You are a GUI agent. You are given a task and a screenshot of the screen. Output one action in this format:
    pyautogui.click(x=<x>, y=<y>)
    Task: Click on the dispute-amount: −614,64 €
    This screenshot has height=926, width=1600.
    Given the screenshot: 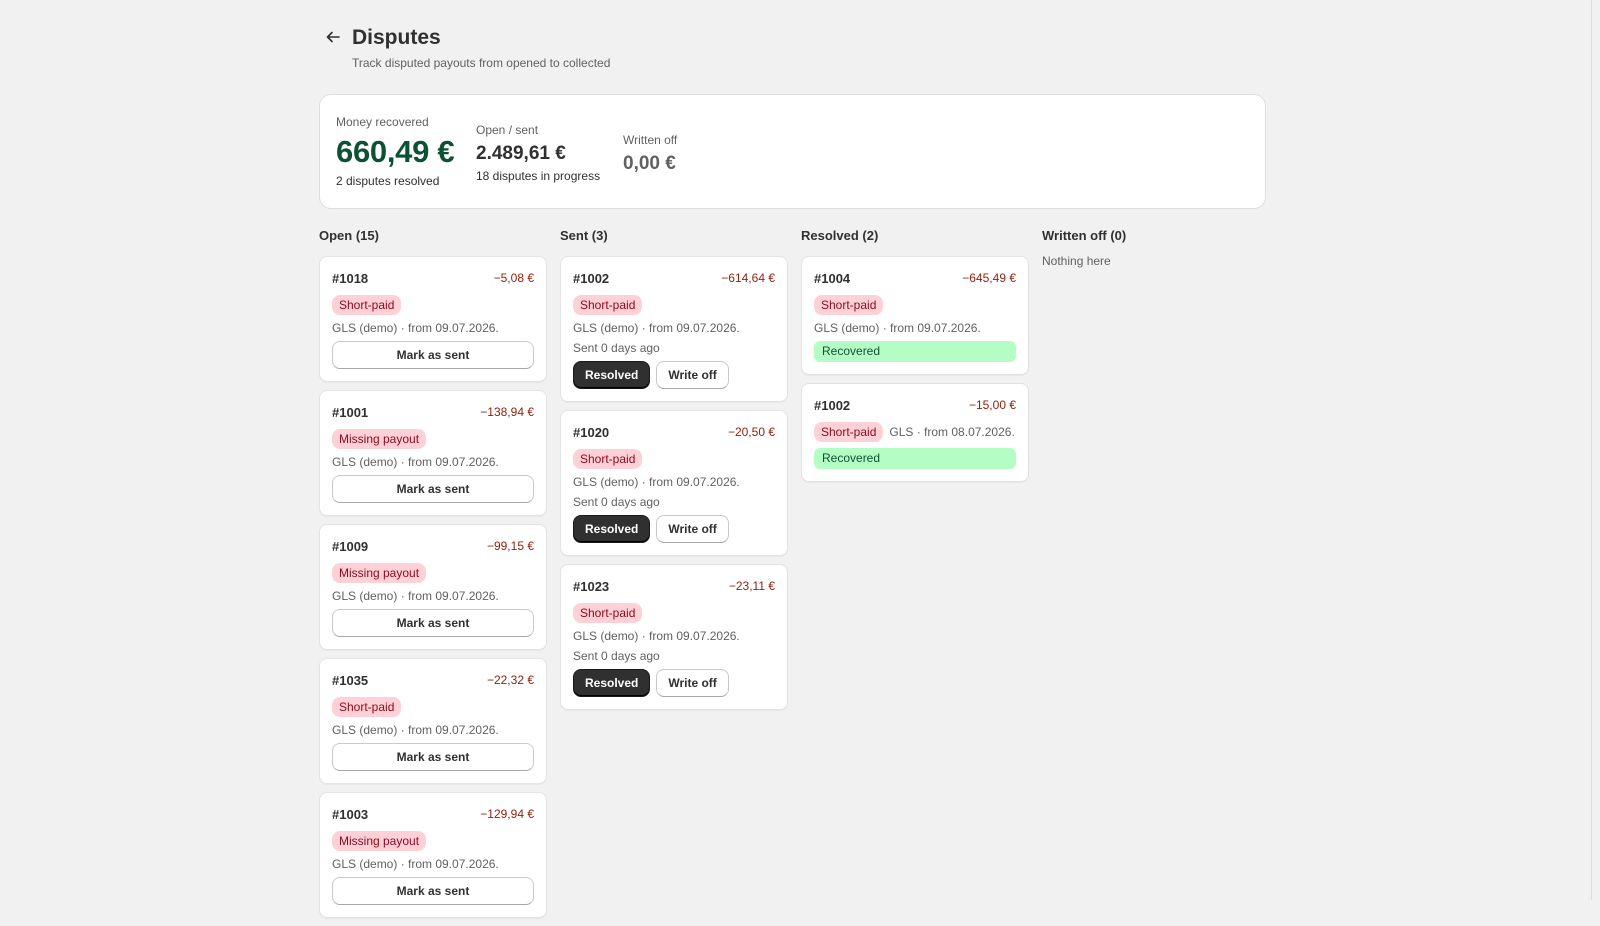 What is the action you would take?
    pyautogui.click(x=748, y=278)
    